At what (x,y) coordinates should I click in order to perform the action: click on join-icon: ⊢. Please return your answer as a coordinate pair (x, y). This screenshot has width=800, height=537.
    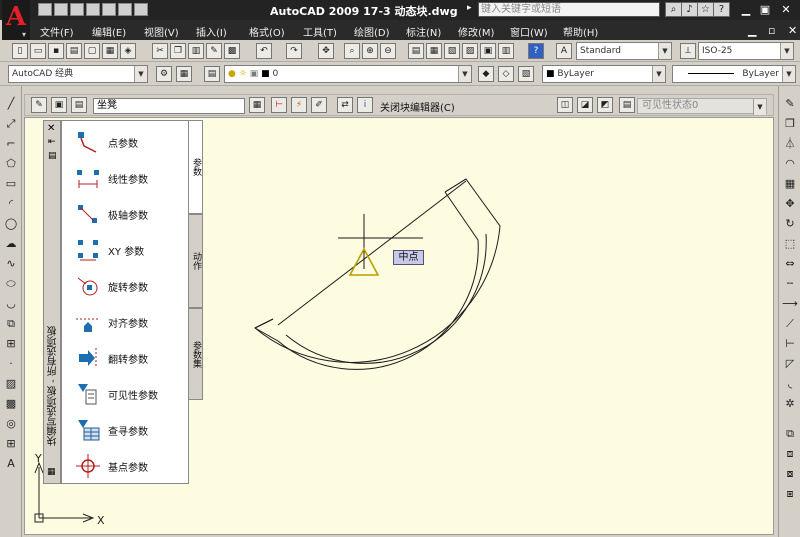
    Looking at the image, I should click on (790, 344).